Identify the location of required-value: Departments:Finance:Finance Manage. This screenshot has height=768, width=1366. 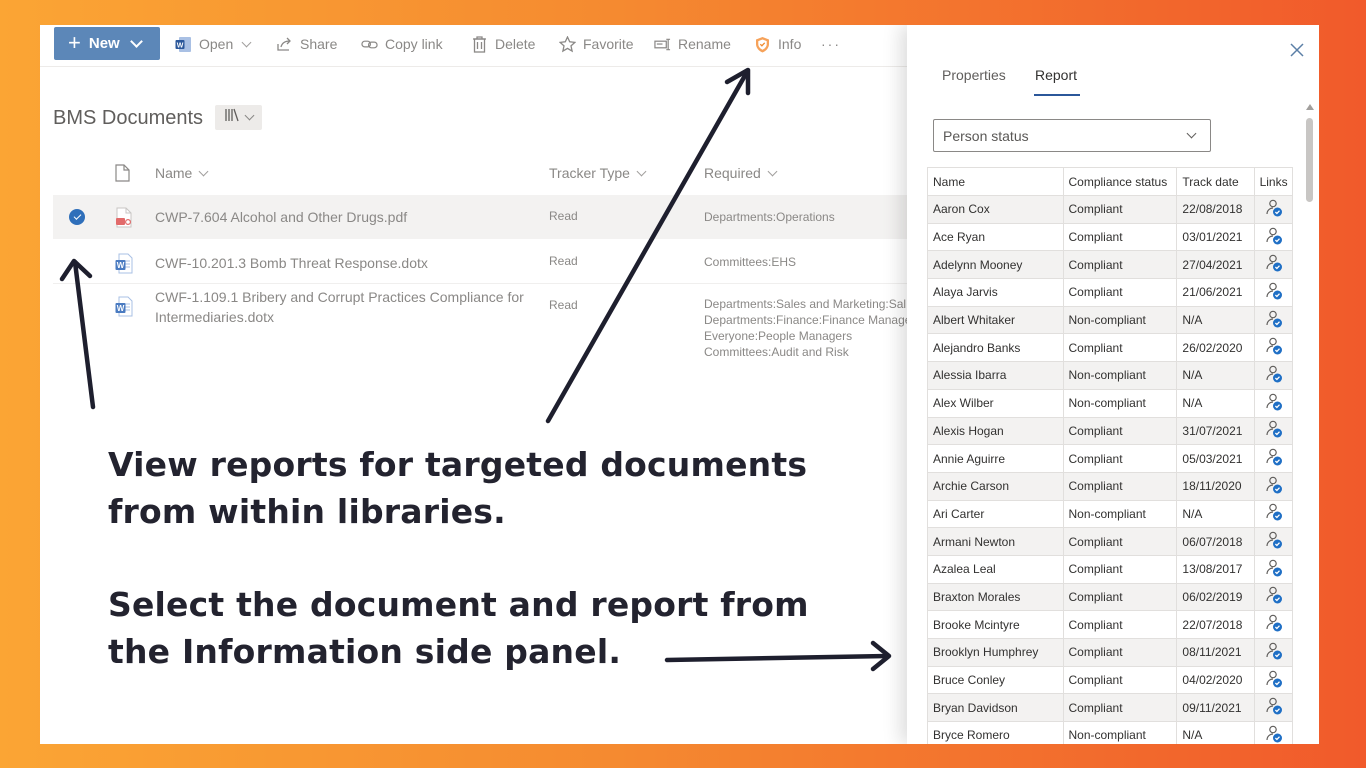
(805, 320).